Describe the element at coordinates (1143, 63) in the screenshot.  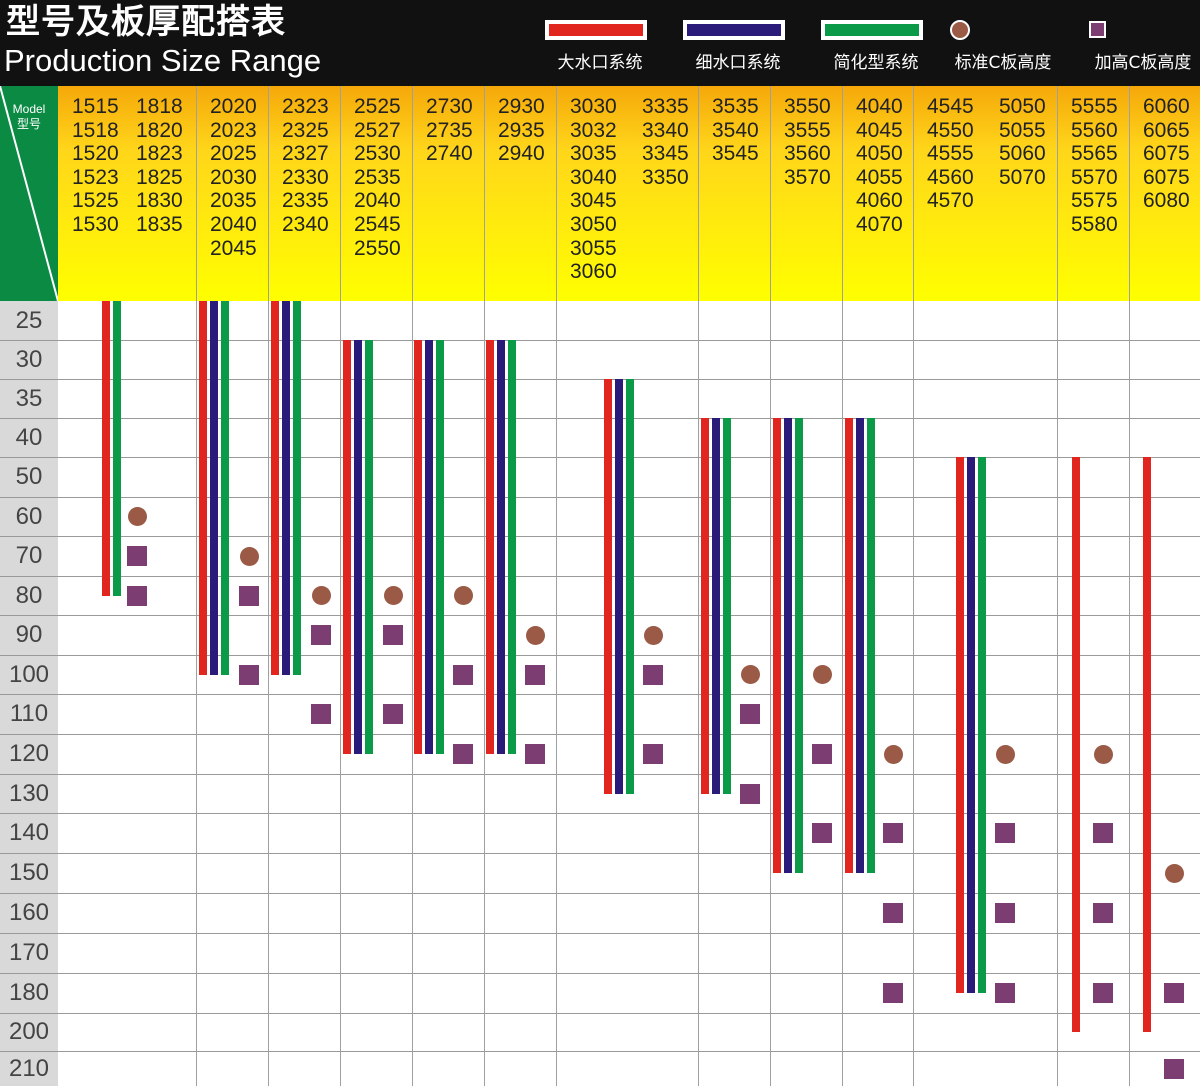
I see `legend-label-raised-c: 加高C板高度` at that location.